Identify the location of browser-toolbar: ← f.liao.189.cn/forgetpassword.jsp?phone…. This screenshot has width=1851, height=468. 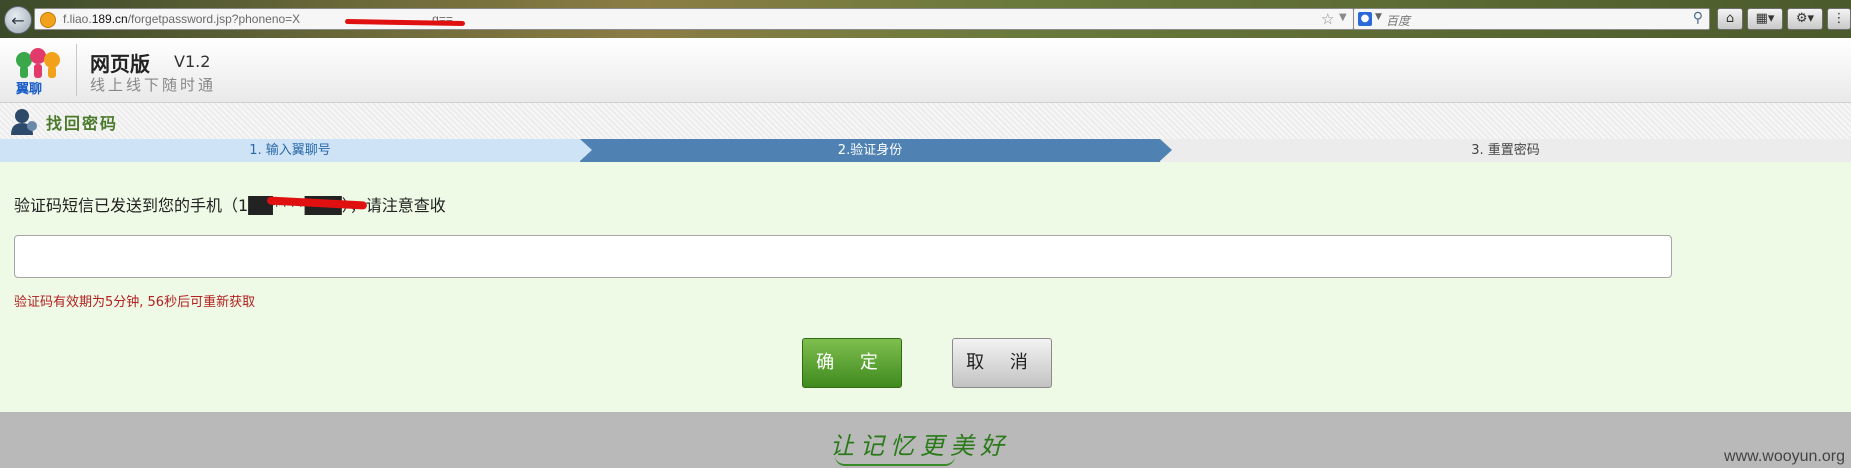
(925, 19).